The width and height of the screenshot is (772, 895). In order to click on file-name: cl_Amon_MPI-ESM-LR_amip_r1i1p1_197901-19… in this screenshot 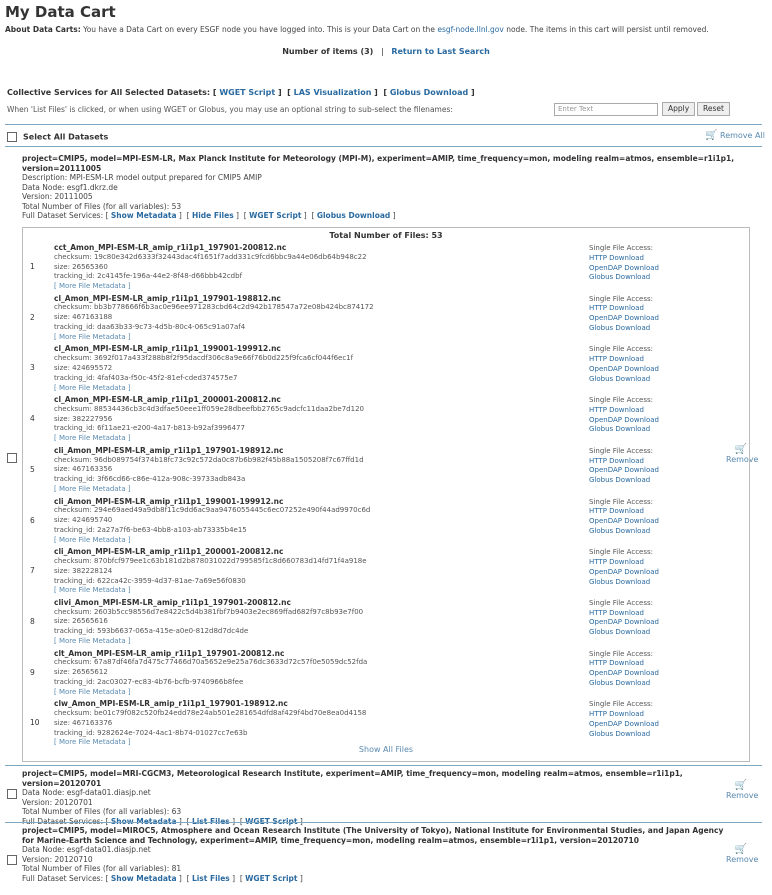, I will do `click(167, 298)`.